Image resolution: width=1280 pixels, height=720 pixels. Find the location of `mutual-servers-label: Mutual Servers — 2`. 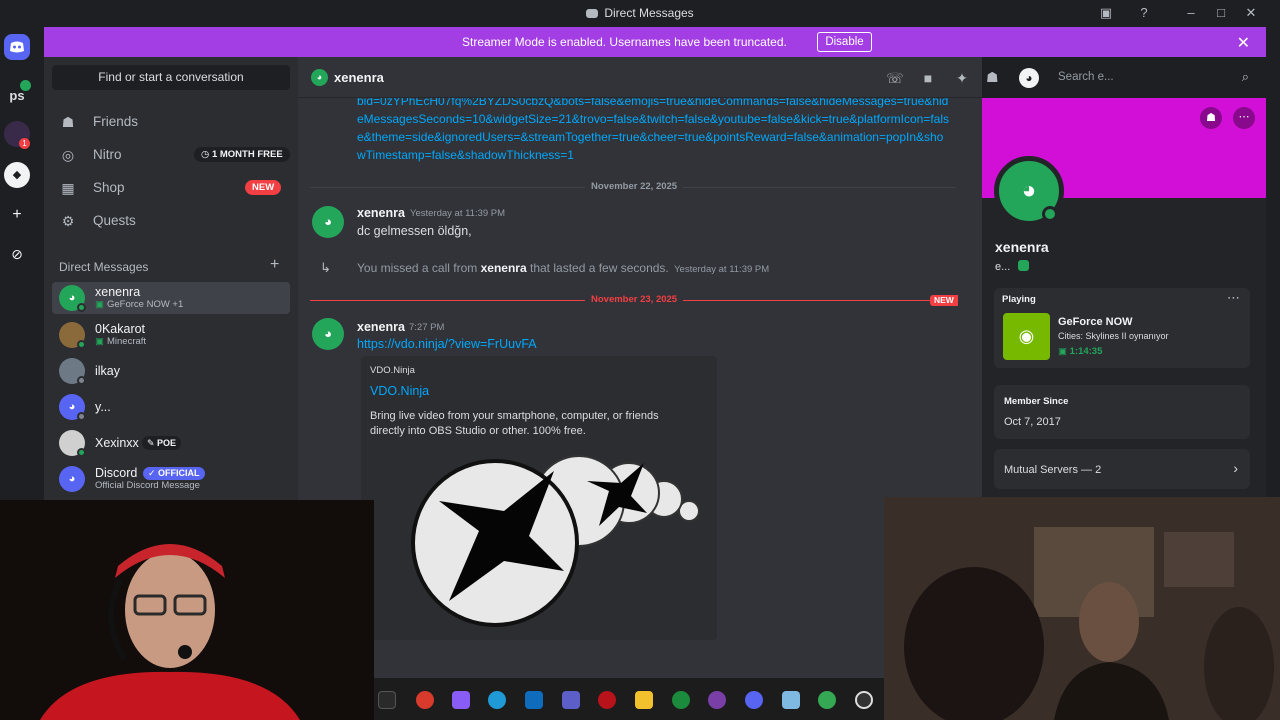

mutual-servers-label: Mutual Servers — 2 is located at coordinates (1053, 470).